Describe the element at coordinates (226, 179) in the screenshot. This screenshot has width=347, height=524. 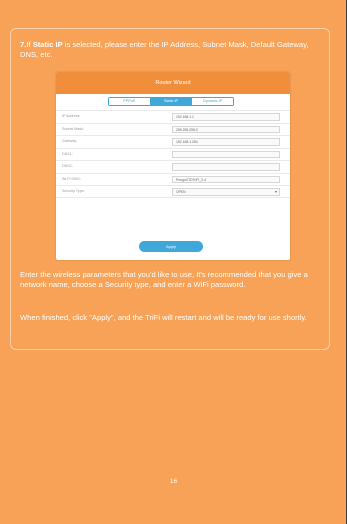
I see `wifi-ssid-field: PongoXTDTriFi_2.4` at that location.